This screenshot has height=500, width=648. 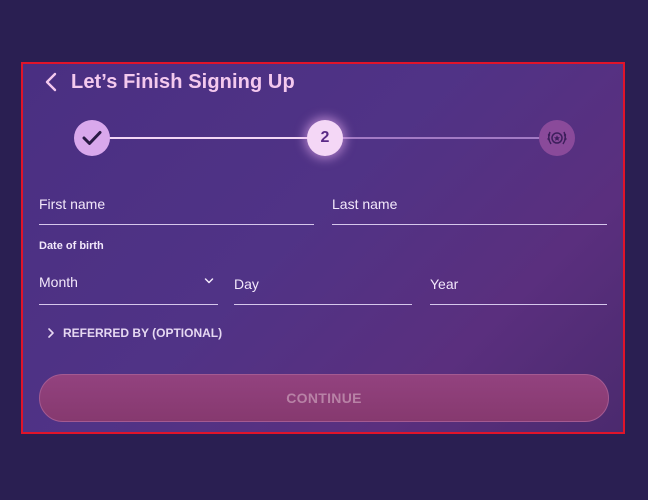 I want to click on checkmark-icon, so click(x=92, y=138).